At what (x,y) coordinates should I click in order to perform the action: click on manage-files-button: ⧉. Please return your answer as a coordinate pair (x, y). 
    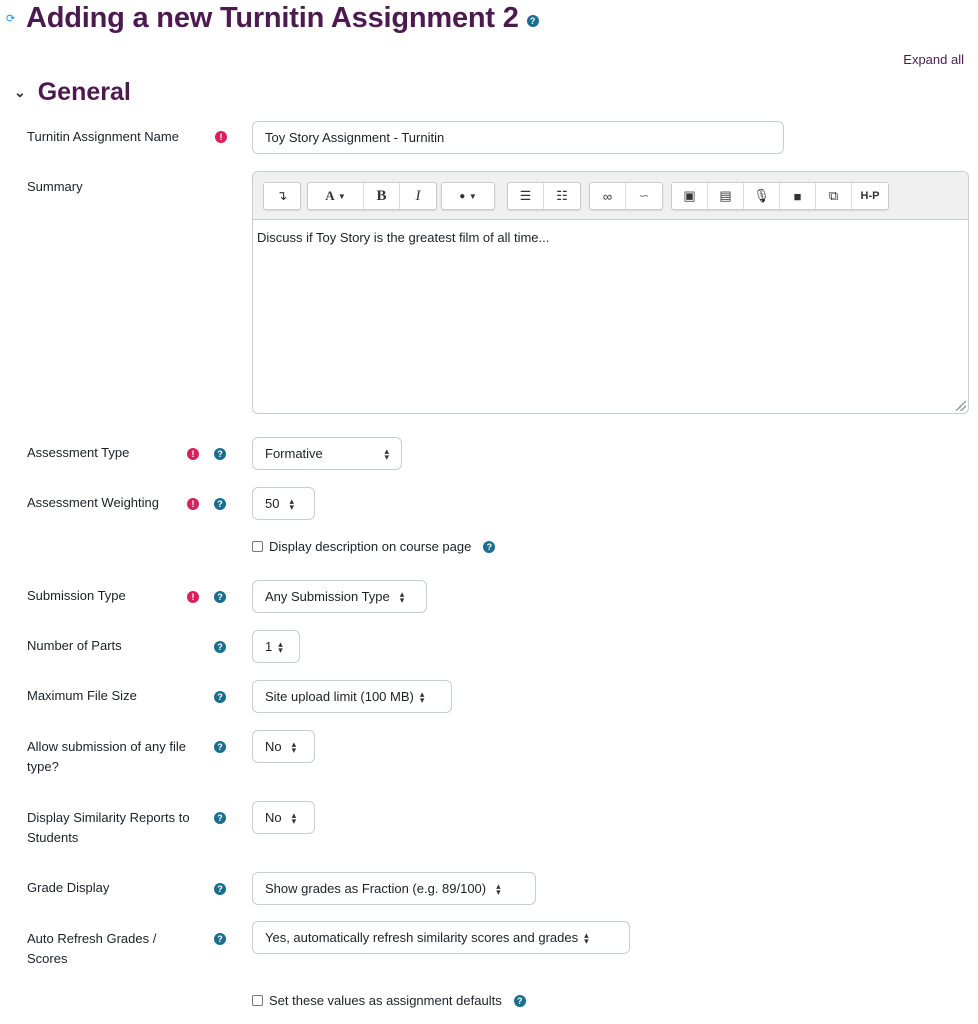
    Looking at the image, I should click on (834, 196).